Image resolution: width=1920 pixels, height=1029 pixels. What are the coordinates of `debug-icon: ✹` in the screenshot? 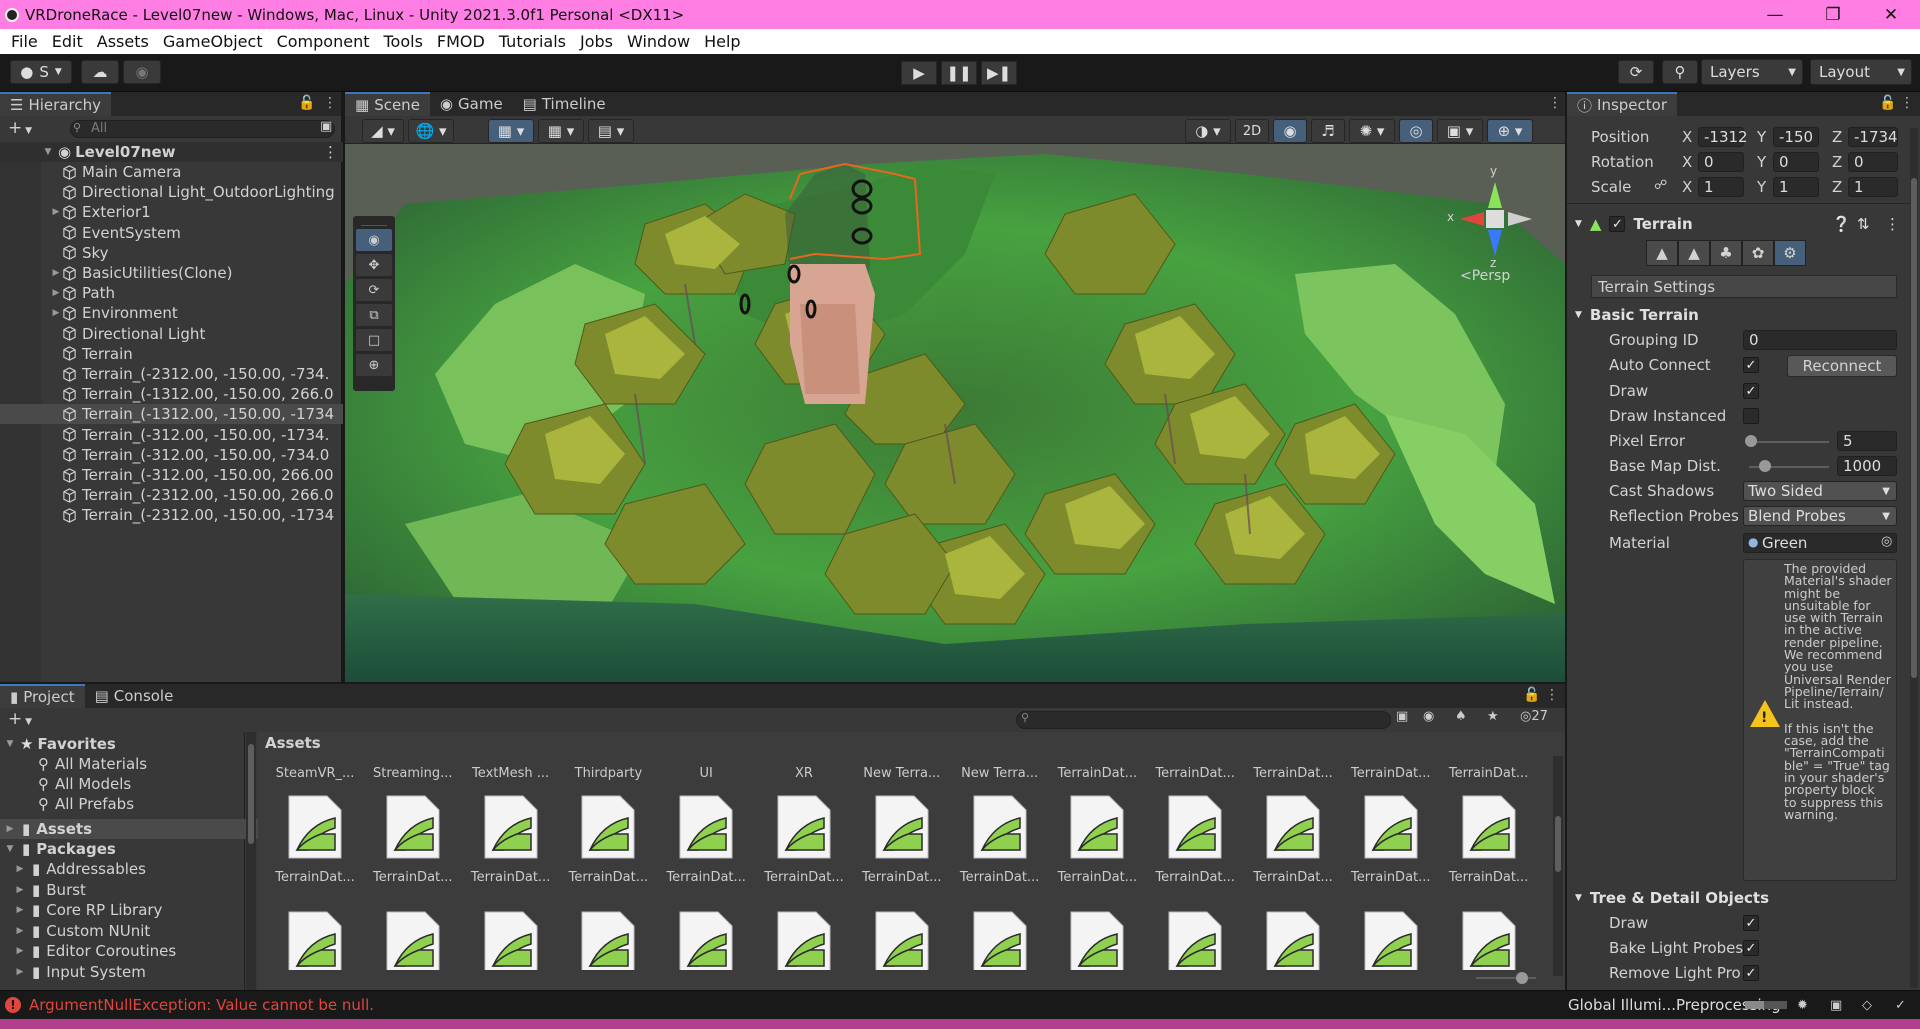 It's located at (1802, 1005).